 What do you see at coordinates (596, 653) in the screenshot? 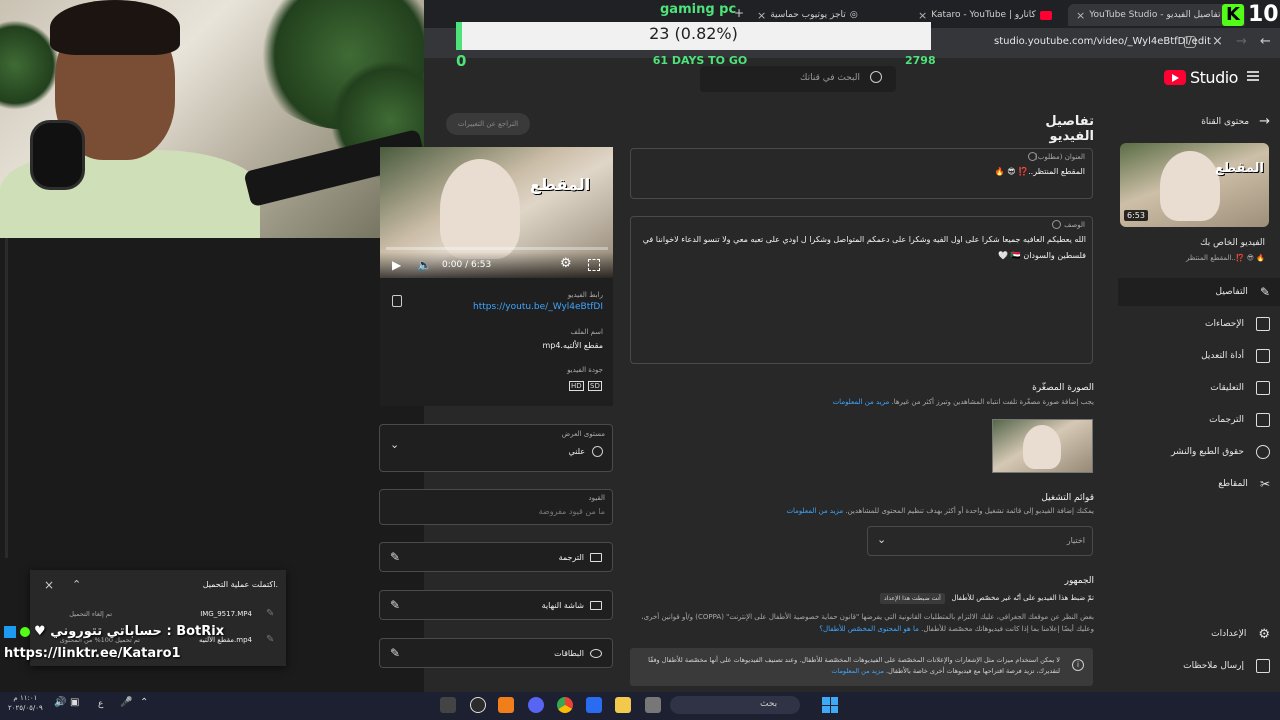
I see `info-icon` at bounding box center [596, 653].